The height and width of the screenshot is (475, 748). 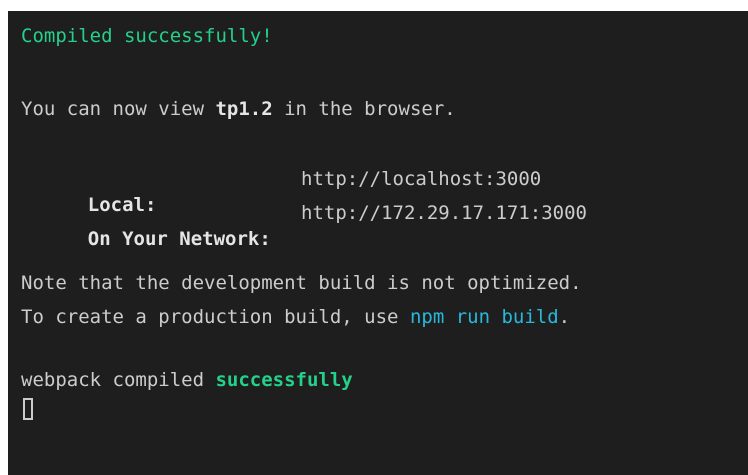 I want to click on webpack-status: successfully, so click(x=284, y=380).